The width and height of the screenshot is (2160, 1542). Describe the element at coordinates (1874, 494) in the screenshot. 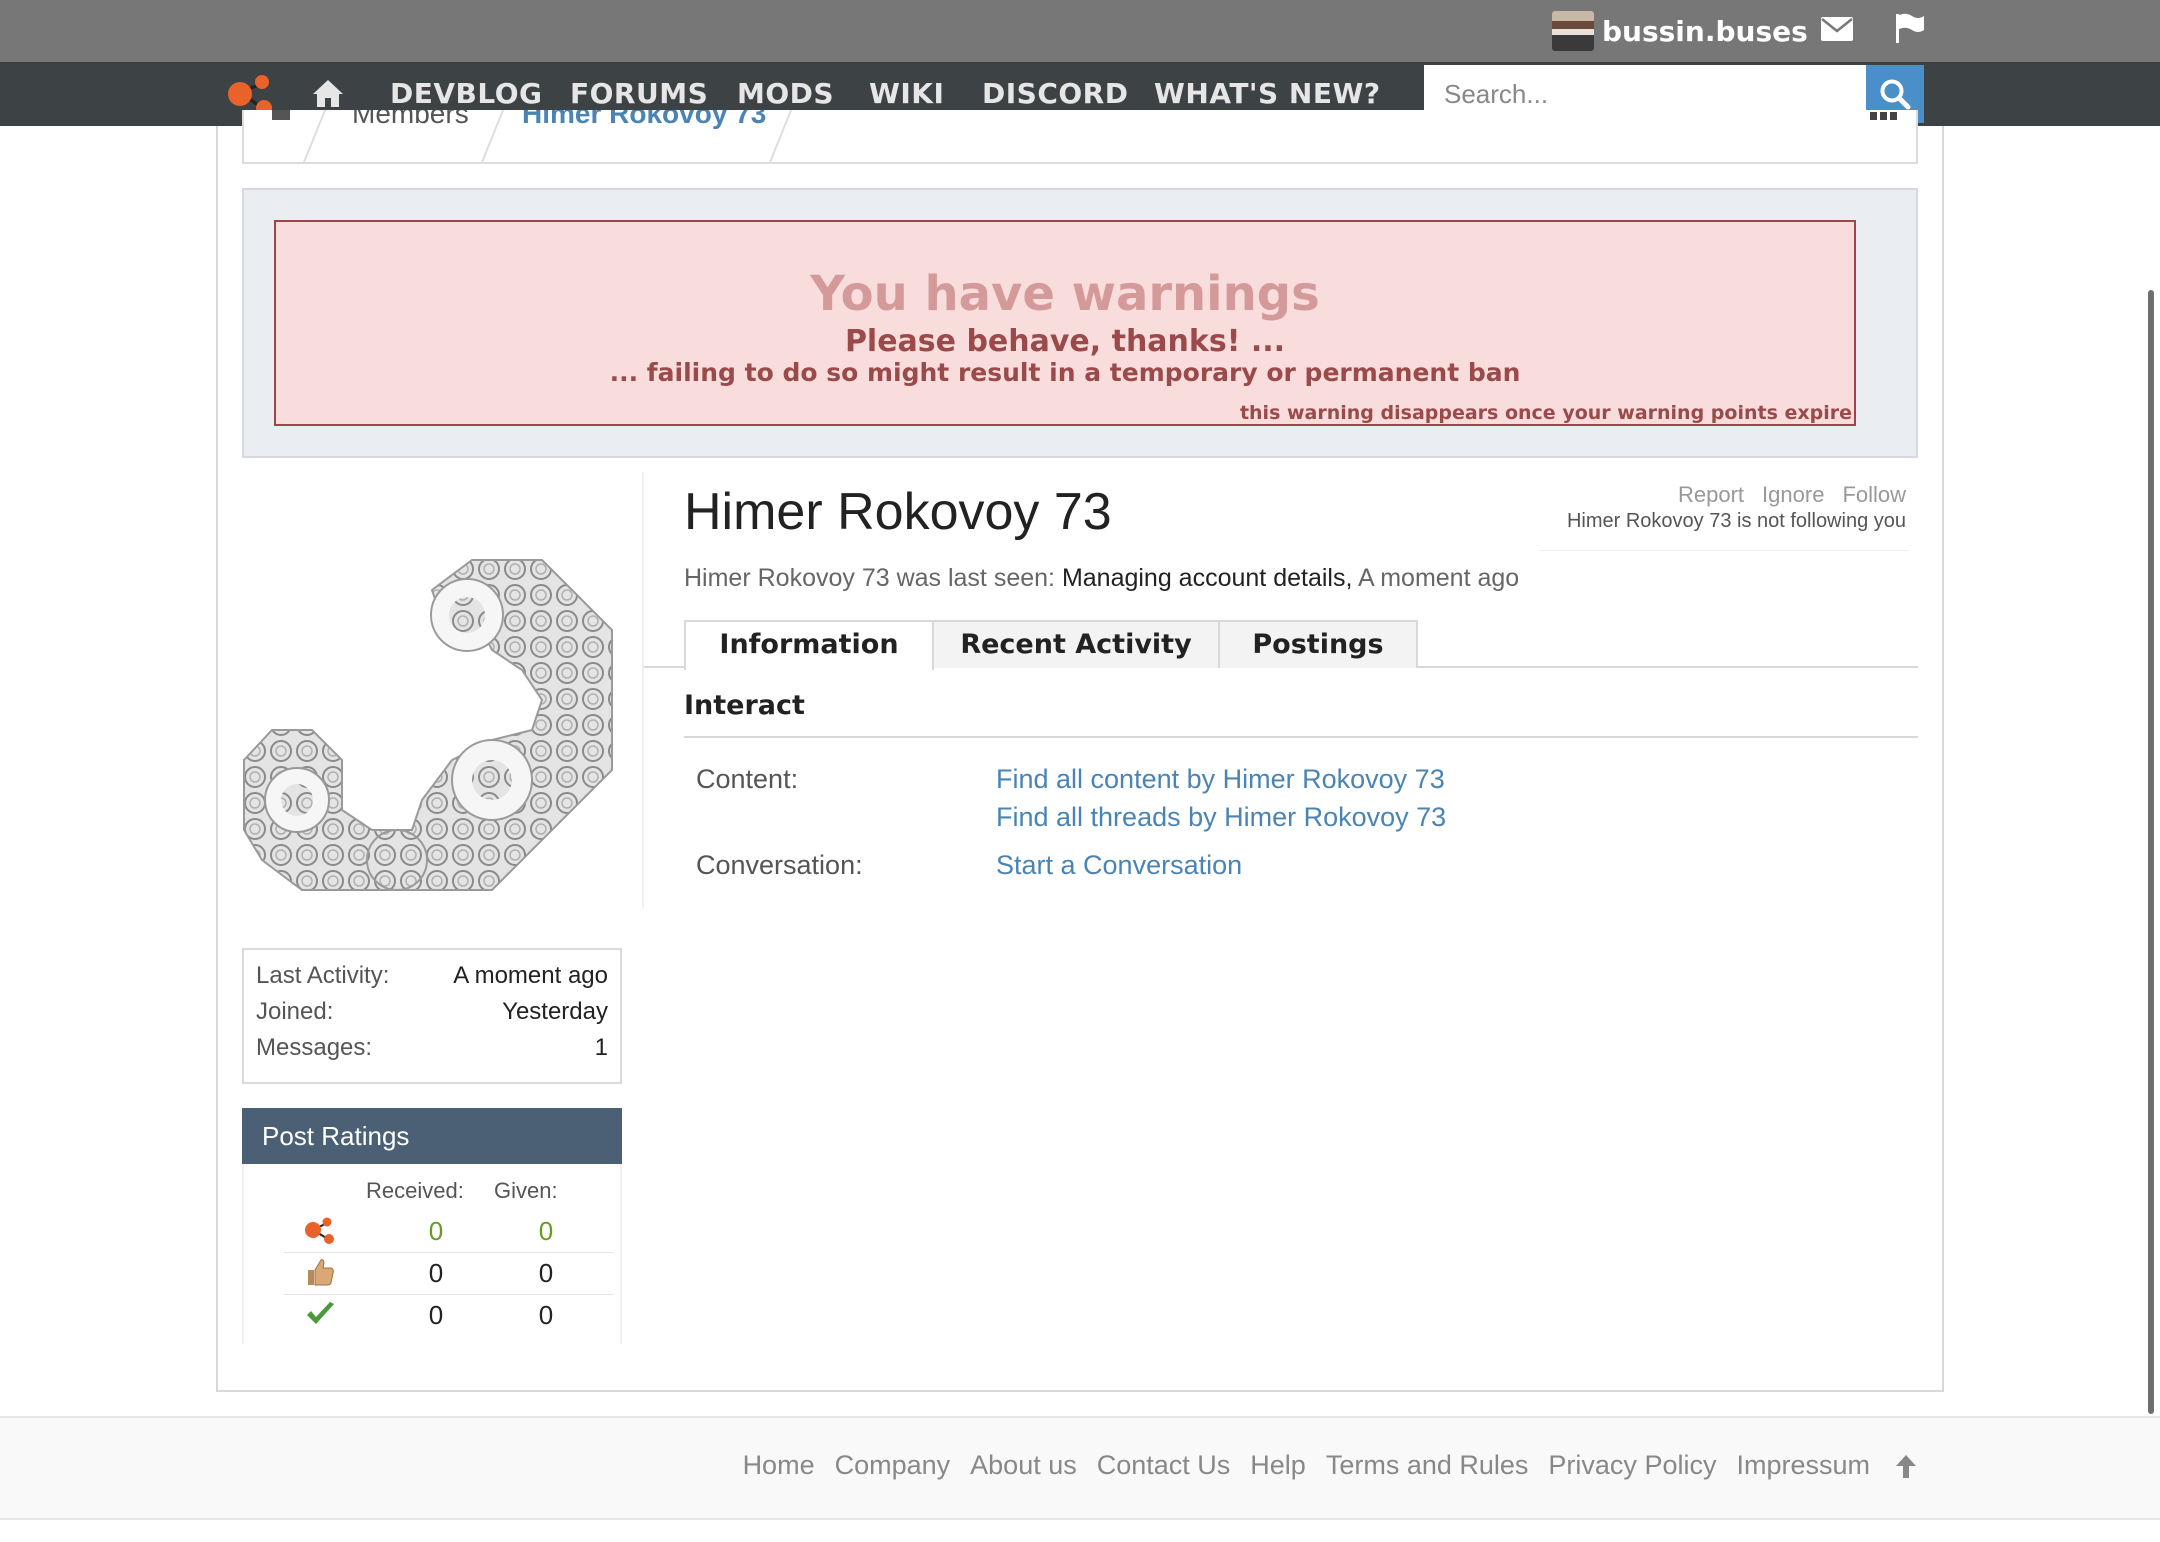

I see `follow-link: Follow` at that location.